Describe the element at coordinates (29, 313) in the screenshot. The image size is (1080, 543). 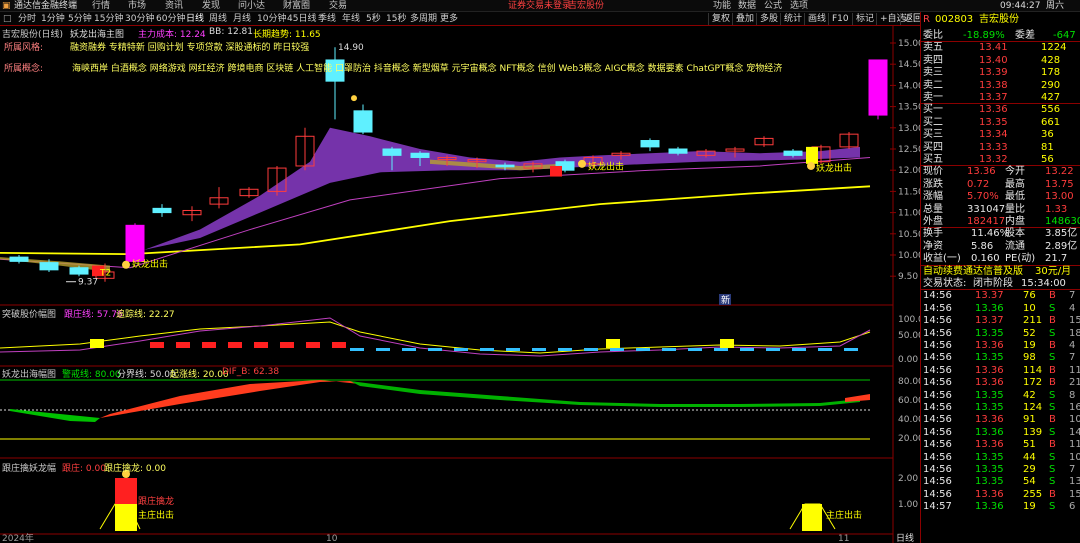
I see `panel2-title: 突破股价幅图` at that location.